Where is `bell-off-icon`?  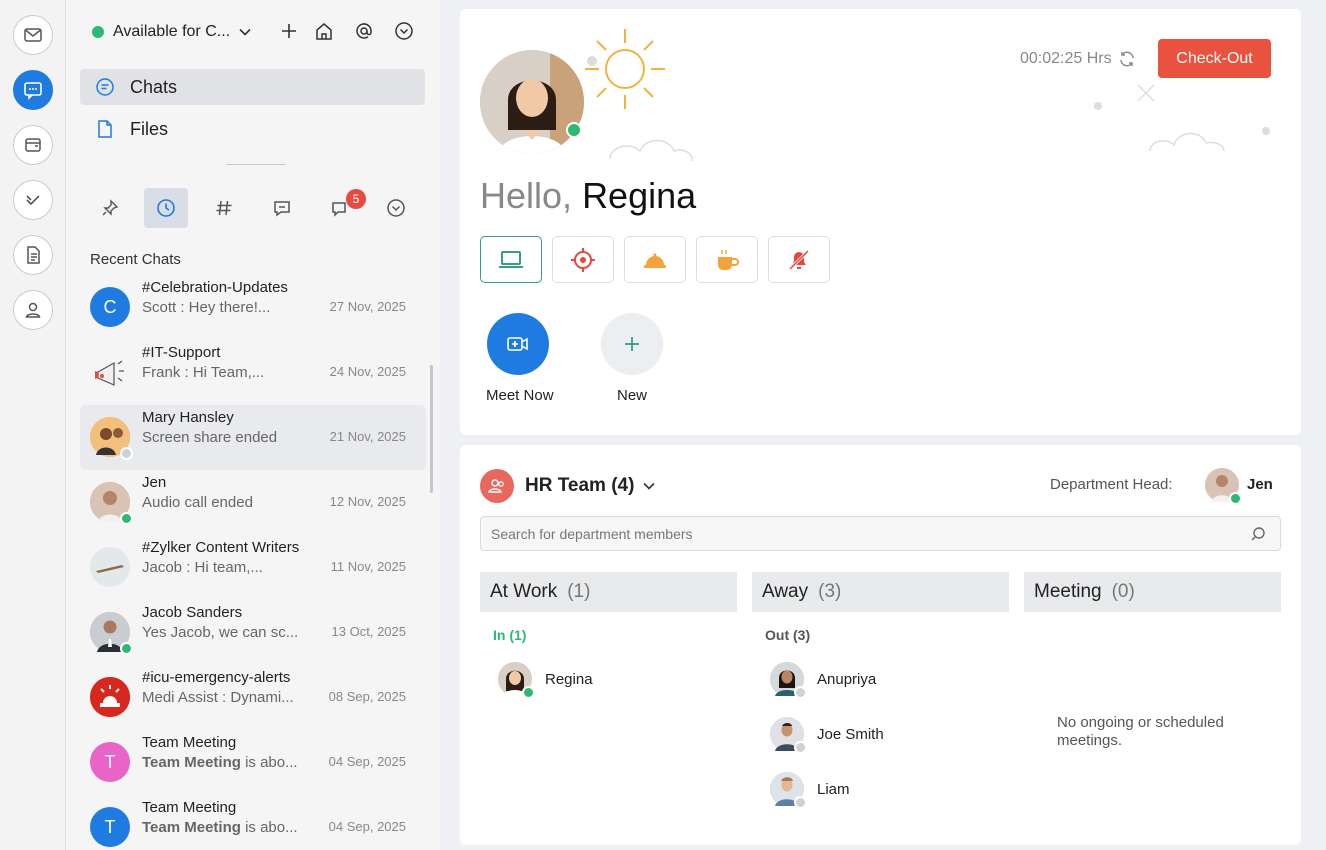
bell-off-icon is located at coordinates (799, 259).